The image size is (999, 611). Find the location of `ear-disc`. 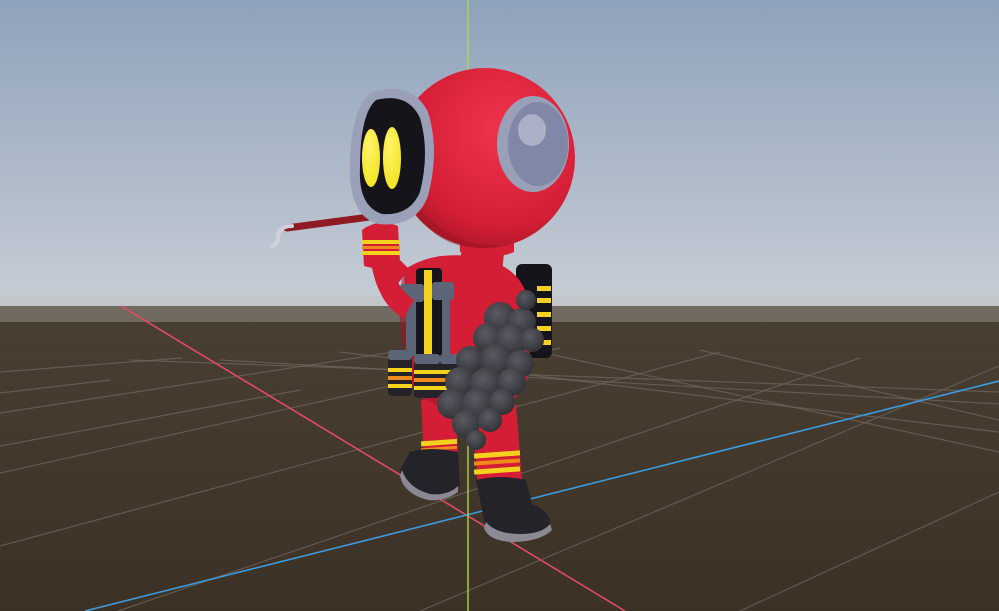

ear-disc is located at coordinates (533, 144).